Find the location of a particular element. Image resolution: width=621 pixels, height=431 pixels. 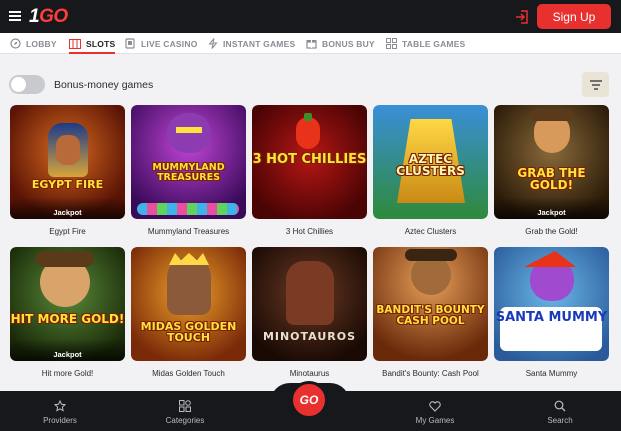

tab-lobby: LOBBY is located at coordinates (33, 43).